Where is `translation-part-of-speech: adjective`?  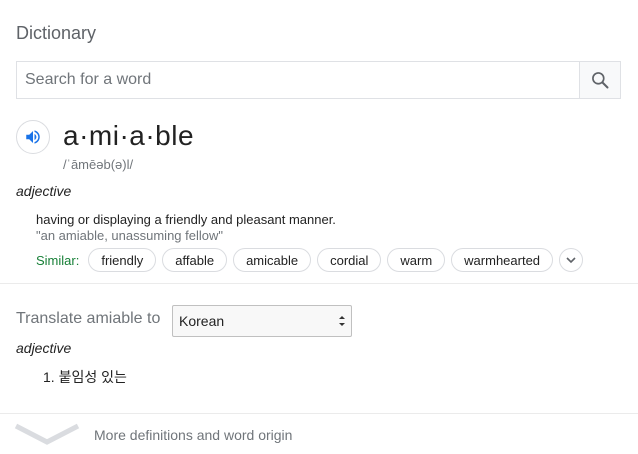
translation-part-of-speech: adjective is located at coordinates (44, 348).